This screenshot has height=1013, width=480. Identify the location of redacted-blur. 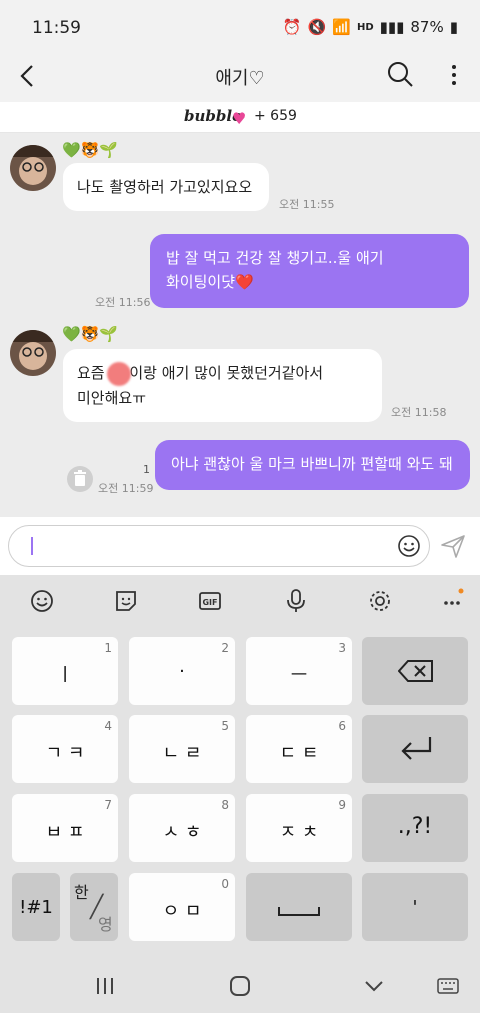
(119, 373).